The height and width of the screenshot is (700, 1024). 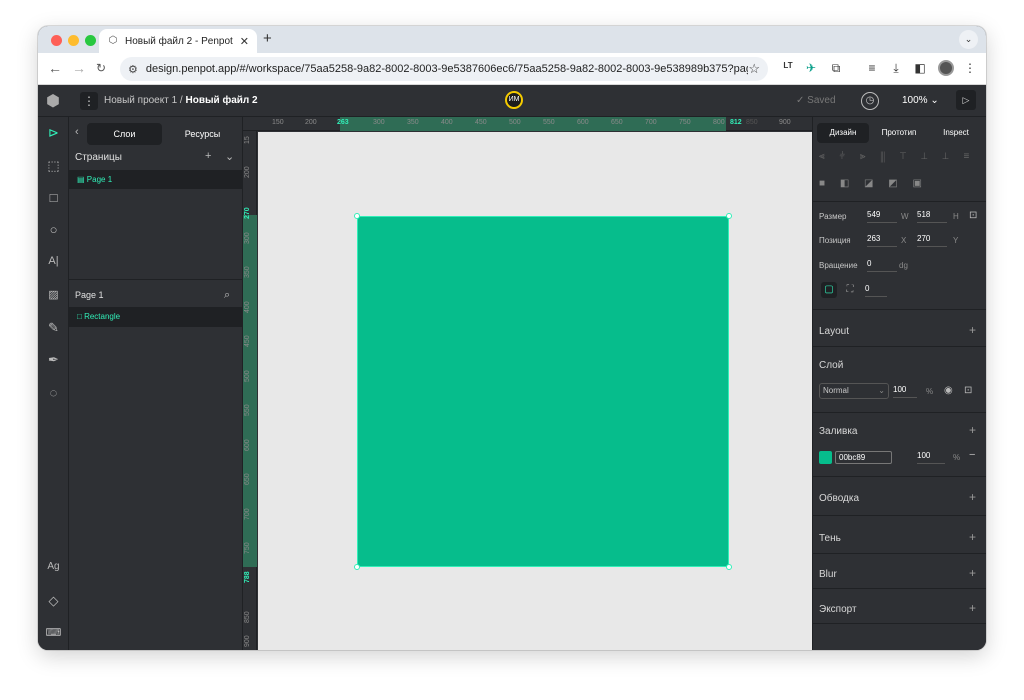 What do you see at coordinates (729, 567) in the screenshot?
I see `resize-handle-bottom-right` at bounding box center [729, 567].